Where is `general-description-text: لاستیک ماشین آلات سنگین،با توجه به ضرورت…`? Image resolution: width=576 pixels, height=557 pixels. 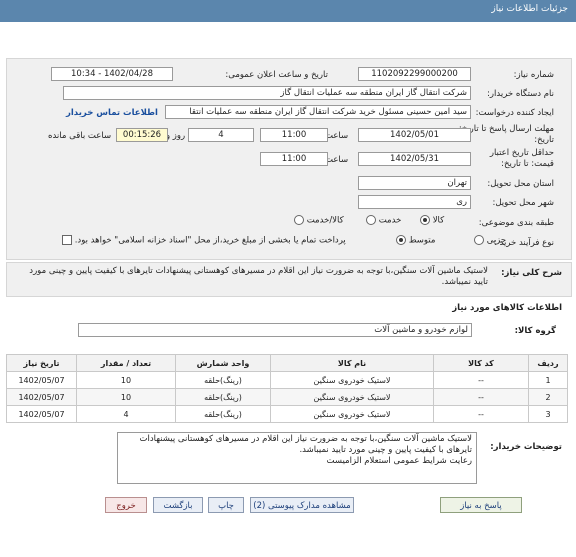 general-description-text: لاستیک ماشین آلات سنگین،با توجه به ضرورت… is located at coordinates (258, 276).